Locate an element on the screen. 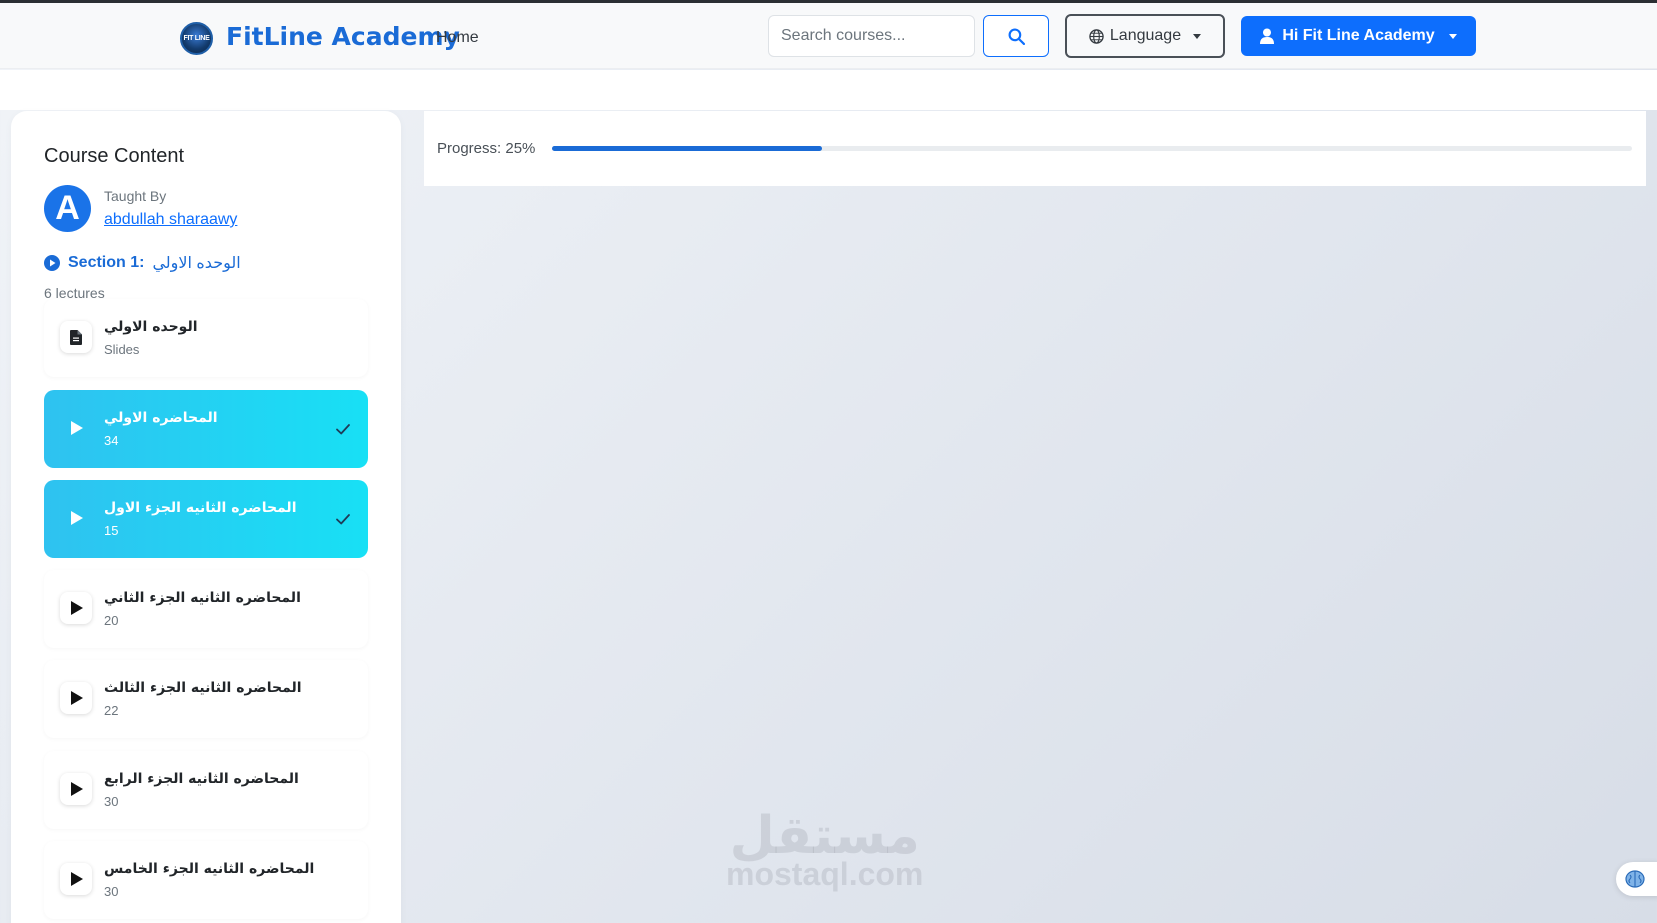 The height and width of the screenshot is (923, 1657). lecture-title: المحاضره الاولي is located at coordinates (161, 418).